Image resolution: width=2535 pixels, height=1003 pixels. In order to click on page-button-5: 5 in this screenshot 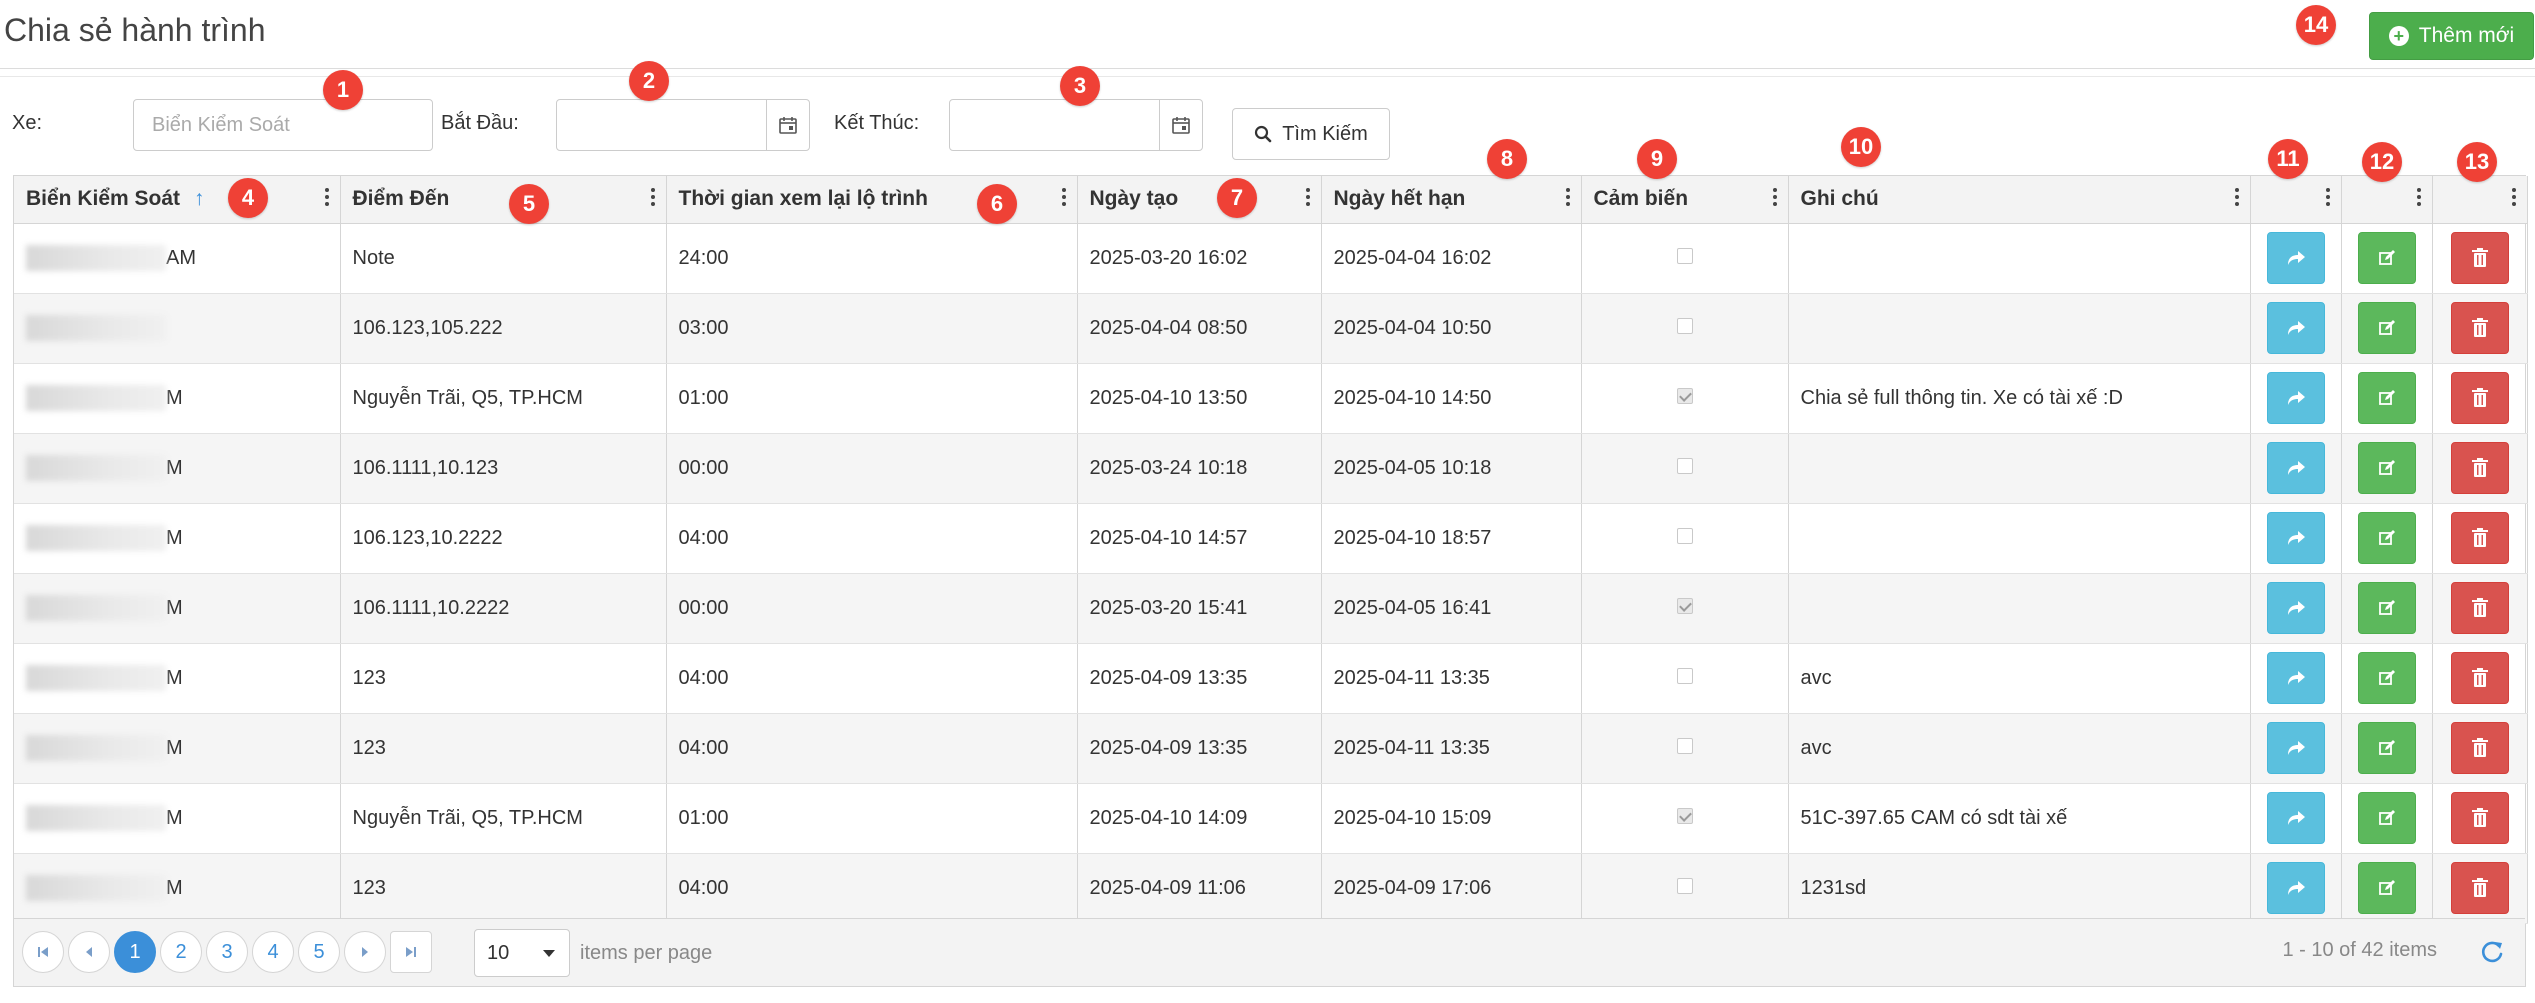, I will do `click(319, 952)`.